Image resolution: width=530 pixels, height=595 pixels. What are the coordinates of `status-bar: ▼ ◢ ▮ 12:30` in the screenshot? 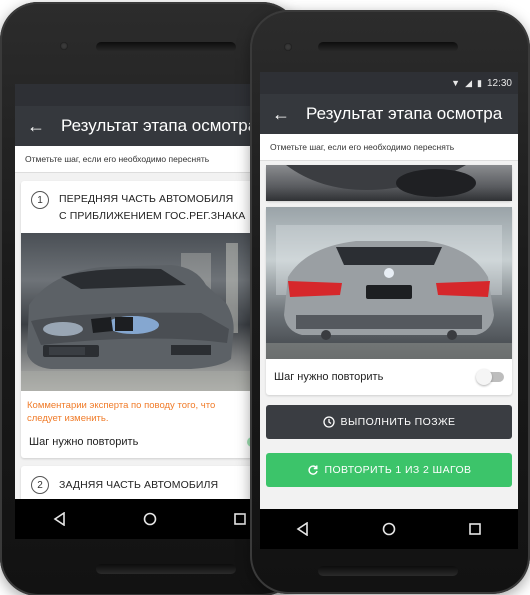 It's located at (389, 83).